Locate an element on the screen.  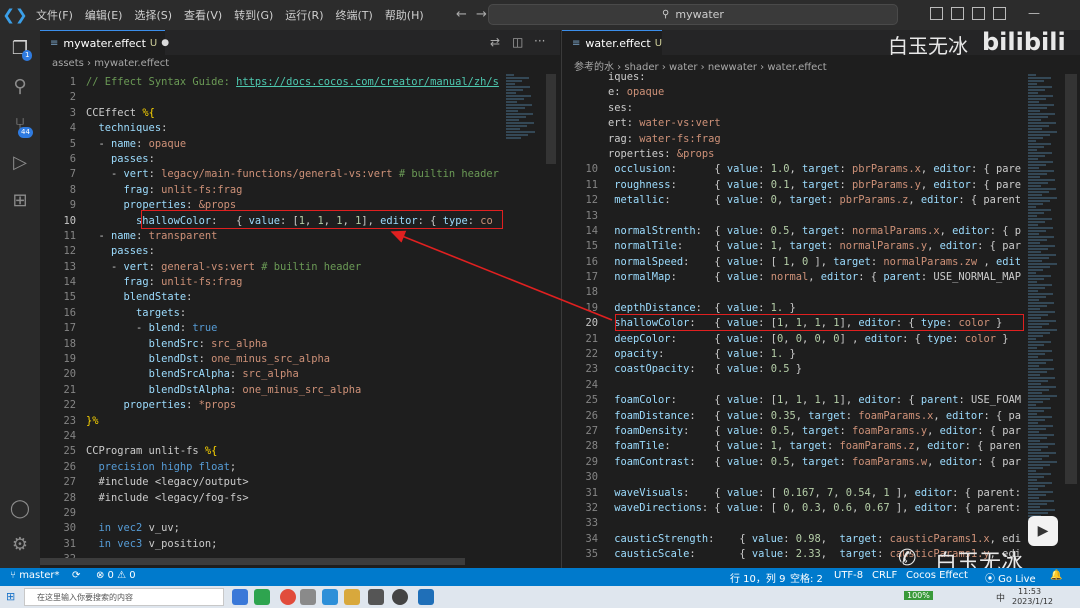
taskbar-search-placeholder: 在这里输入你要搜索的内容 is located at coordinates (85, 597).